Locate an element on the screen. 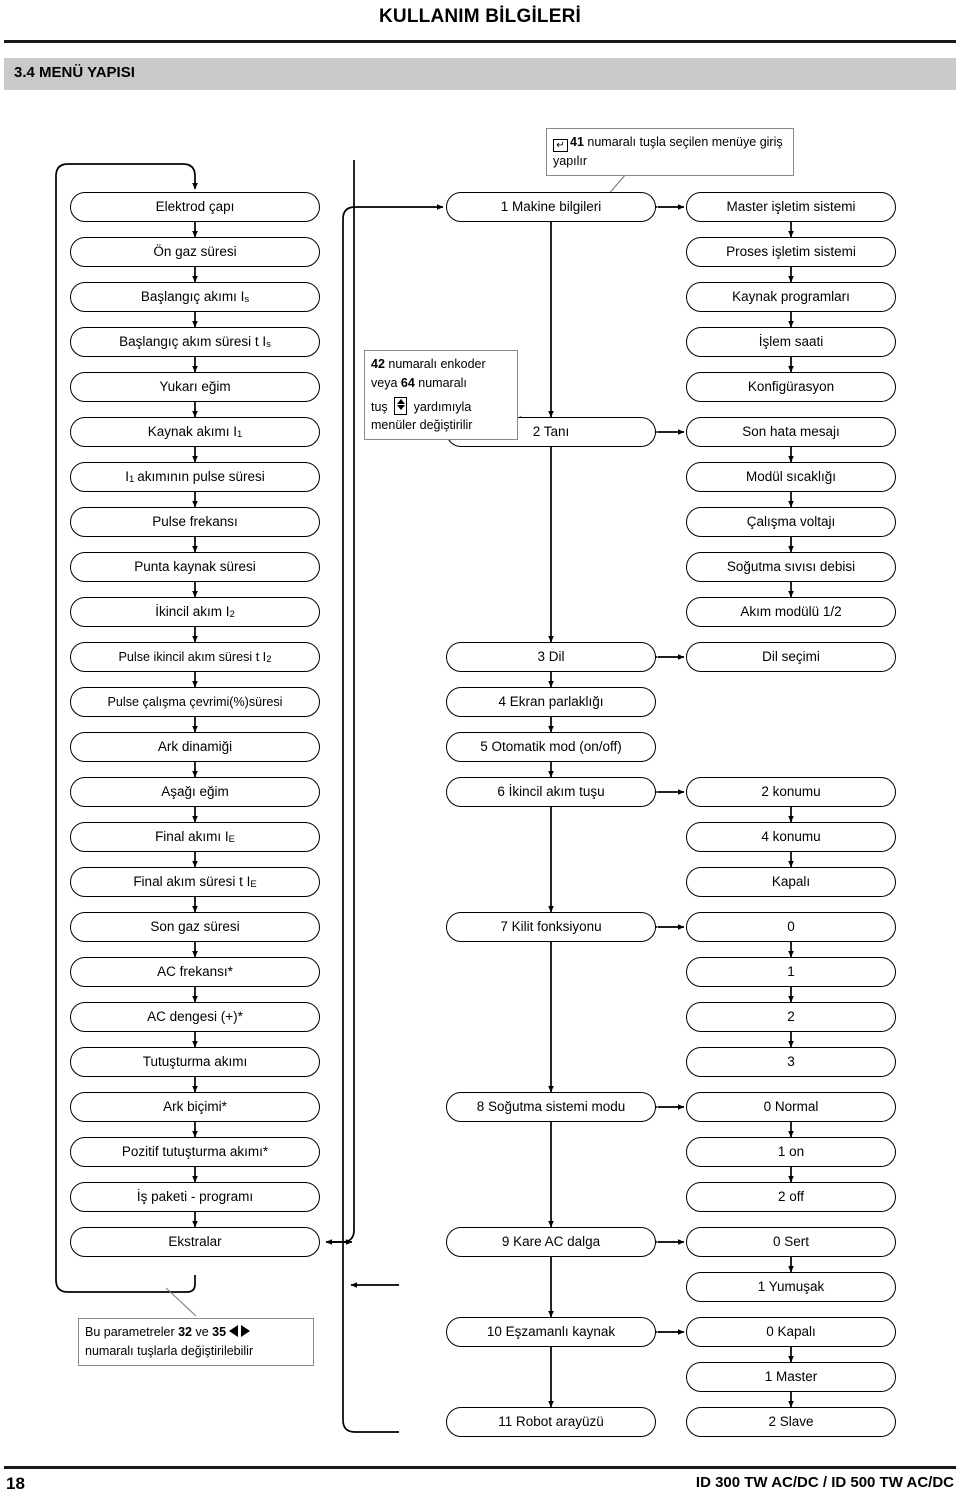 The image size is (960, 1501). node-label: 0 Normal is located at coordinates (791, 1107).